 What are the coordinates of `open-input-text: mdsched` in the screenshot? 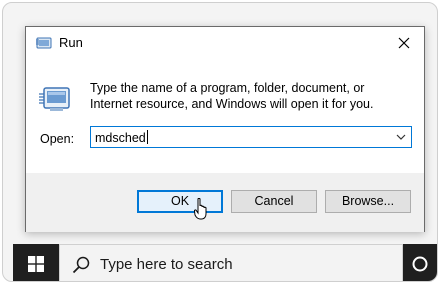 It's located at (120, 138).